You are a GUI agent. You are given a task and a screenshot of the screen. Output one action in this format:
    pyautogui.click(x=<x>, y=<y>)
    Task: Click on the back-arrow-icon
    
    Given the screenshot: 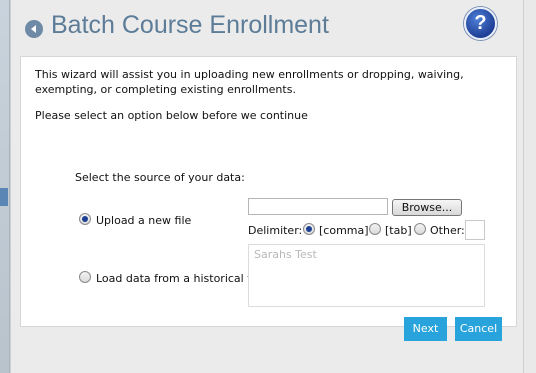 What is the action you would take?
    pyautogui.click(x=34, y=29)
    